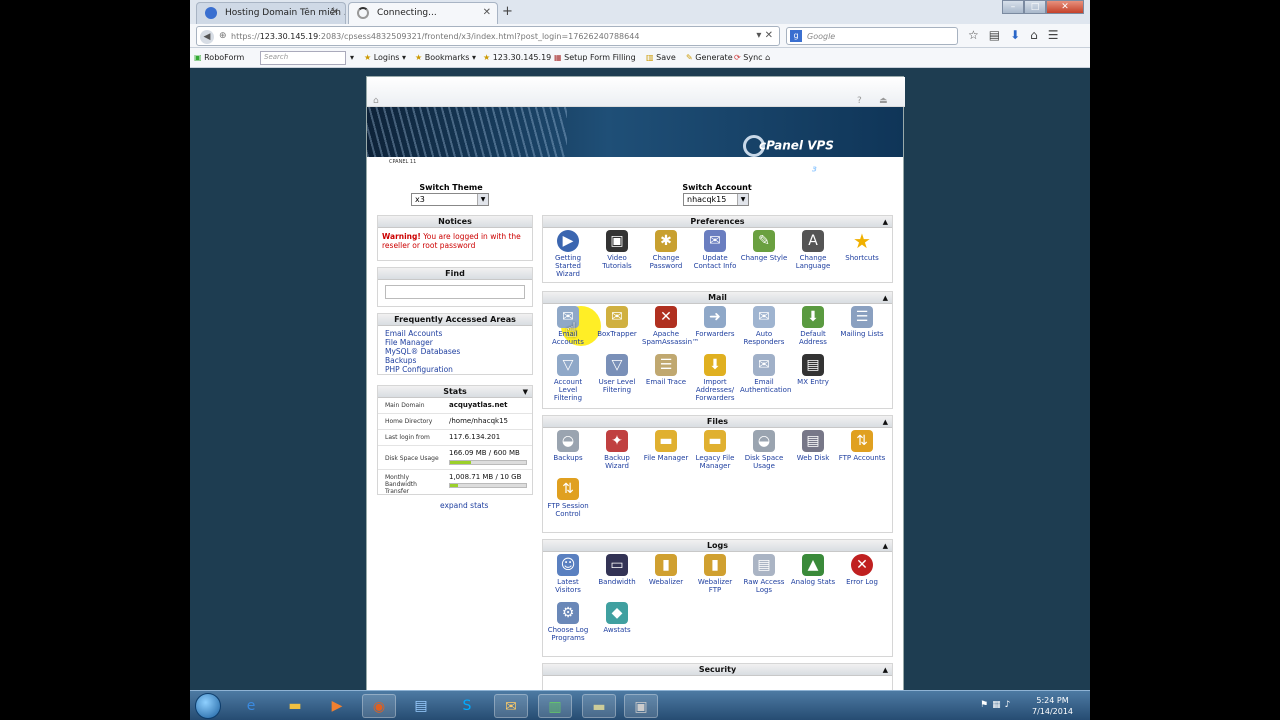 This screenshot has height=720, width=1280. Describe the element at coordinates (617, 450) in the screenshot. I see `backup-wizard: ✦ Backup Wizard` at that location.